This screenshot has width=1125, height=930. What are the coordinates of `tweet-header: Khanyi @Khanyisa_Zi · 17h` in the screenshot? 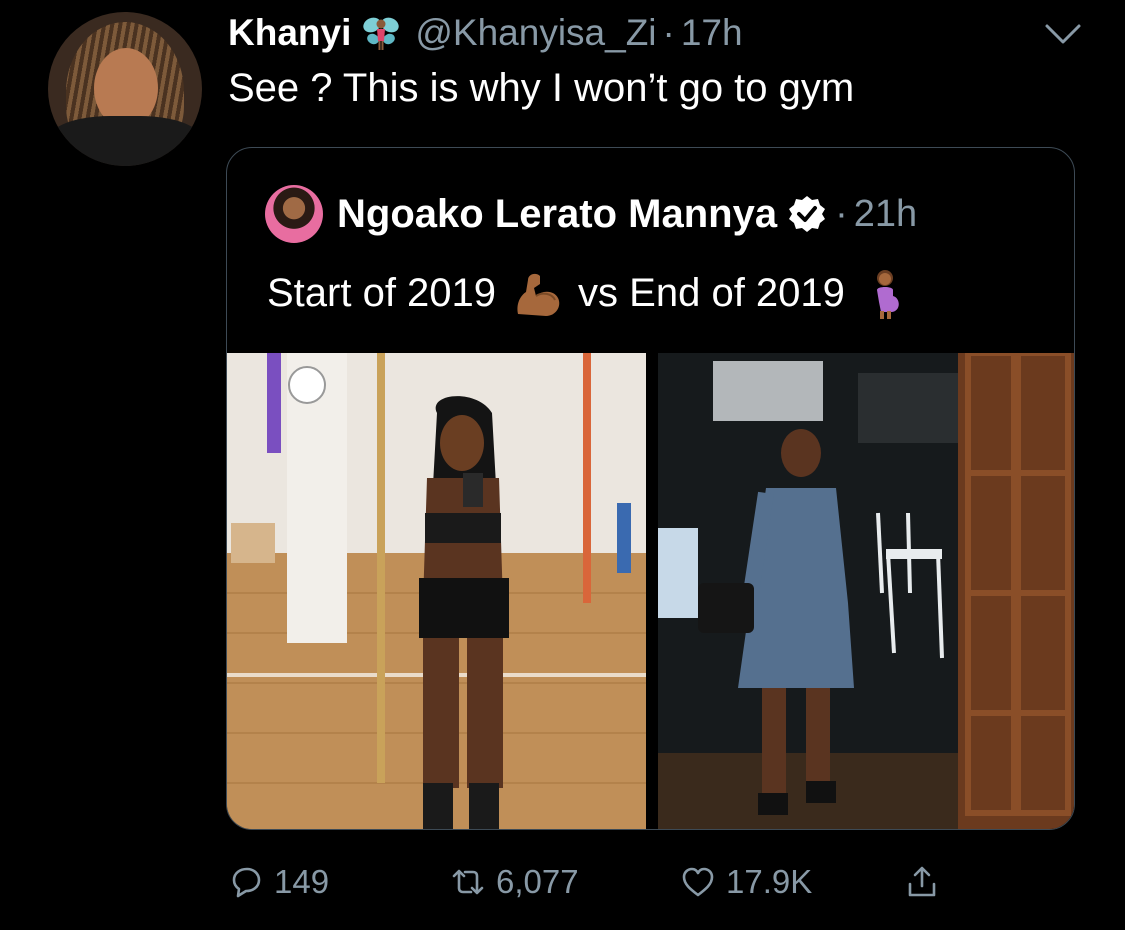 It's located at (485, 33).